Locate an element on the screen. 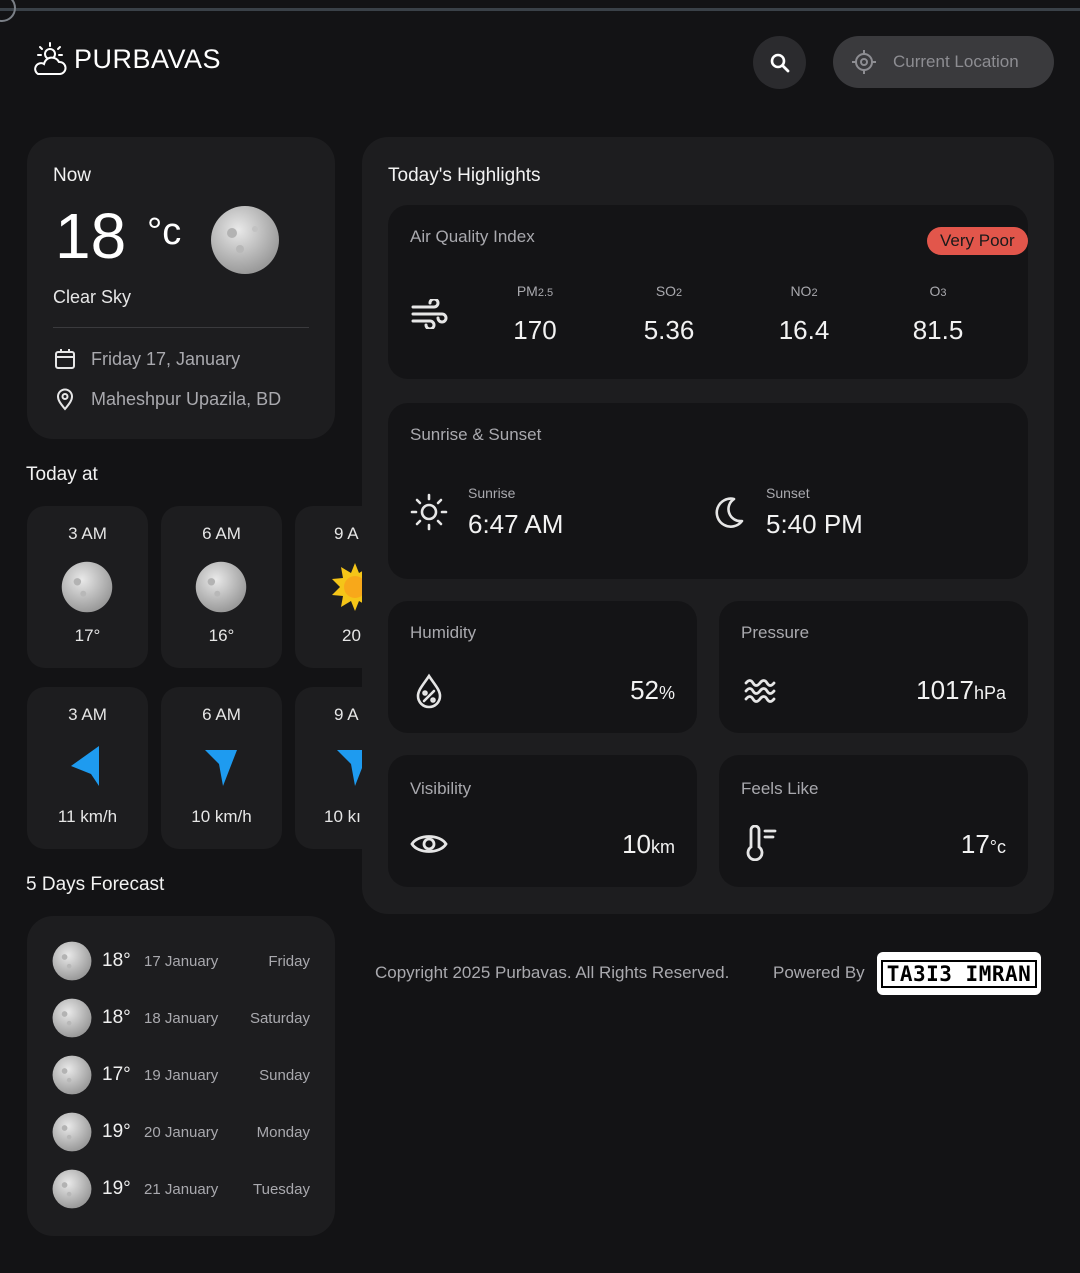 The width and height of the screenshot is (1080, 1273). current-location-button: Current Location is located at coordinates (943, 62).